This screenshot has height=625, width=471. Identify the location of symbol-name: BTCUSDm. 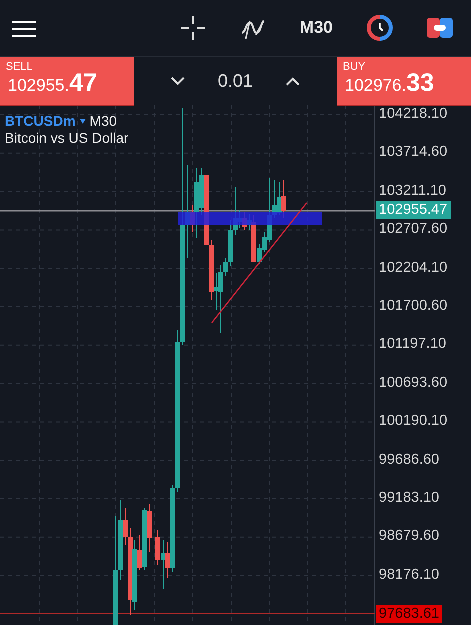
(40, 121).